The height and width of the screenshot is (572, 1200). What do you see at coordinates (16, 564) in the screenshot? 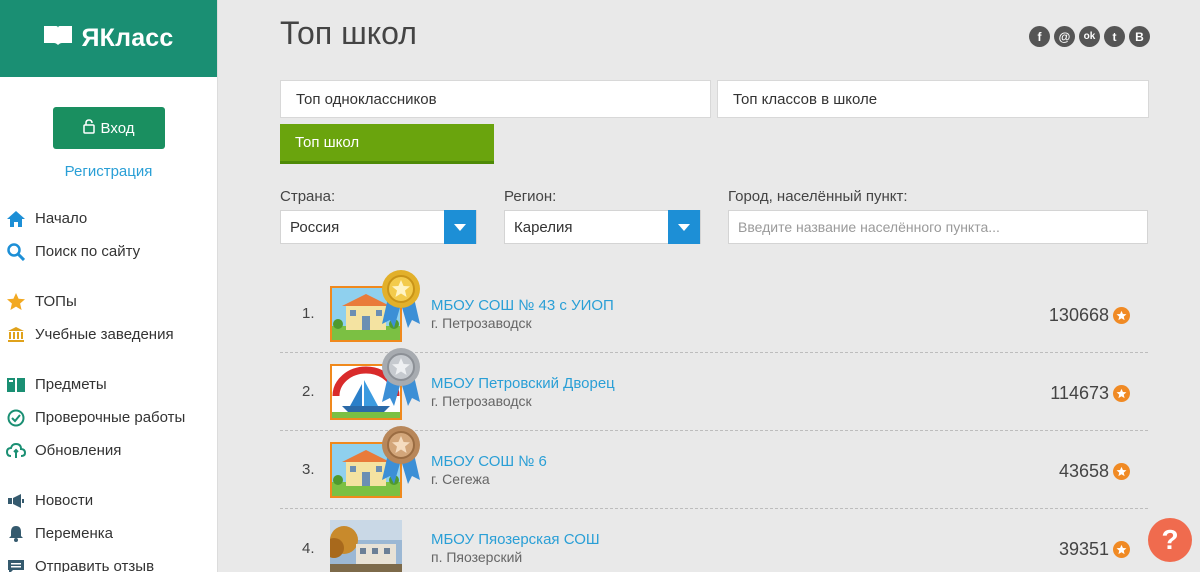
I see `feedback-icon` at bounding box center [16, 564].